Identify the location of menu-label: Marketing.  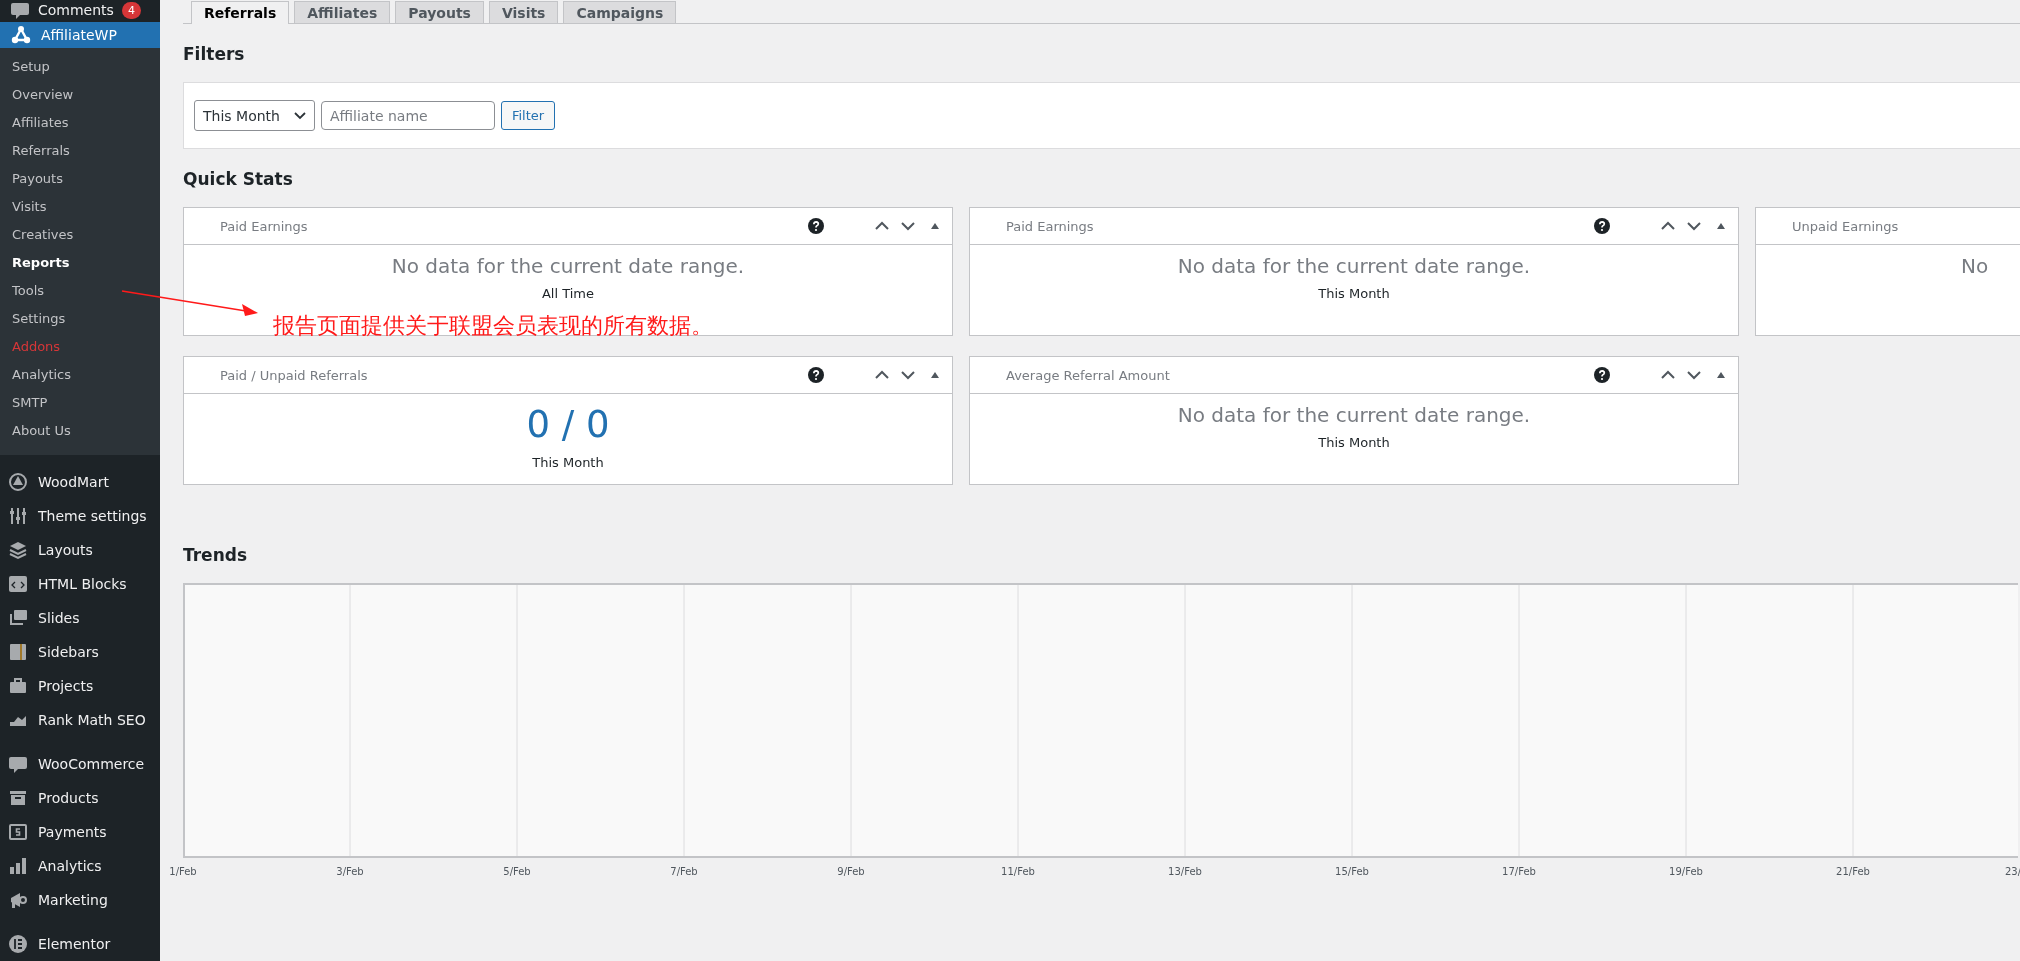
(73, 900).